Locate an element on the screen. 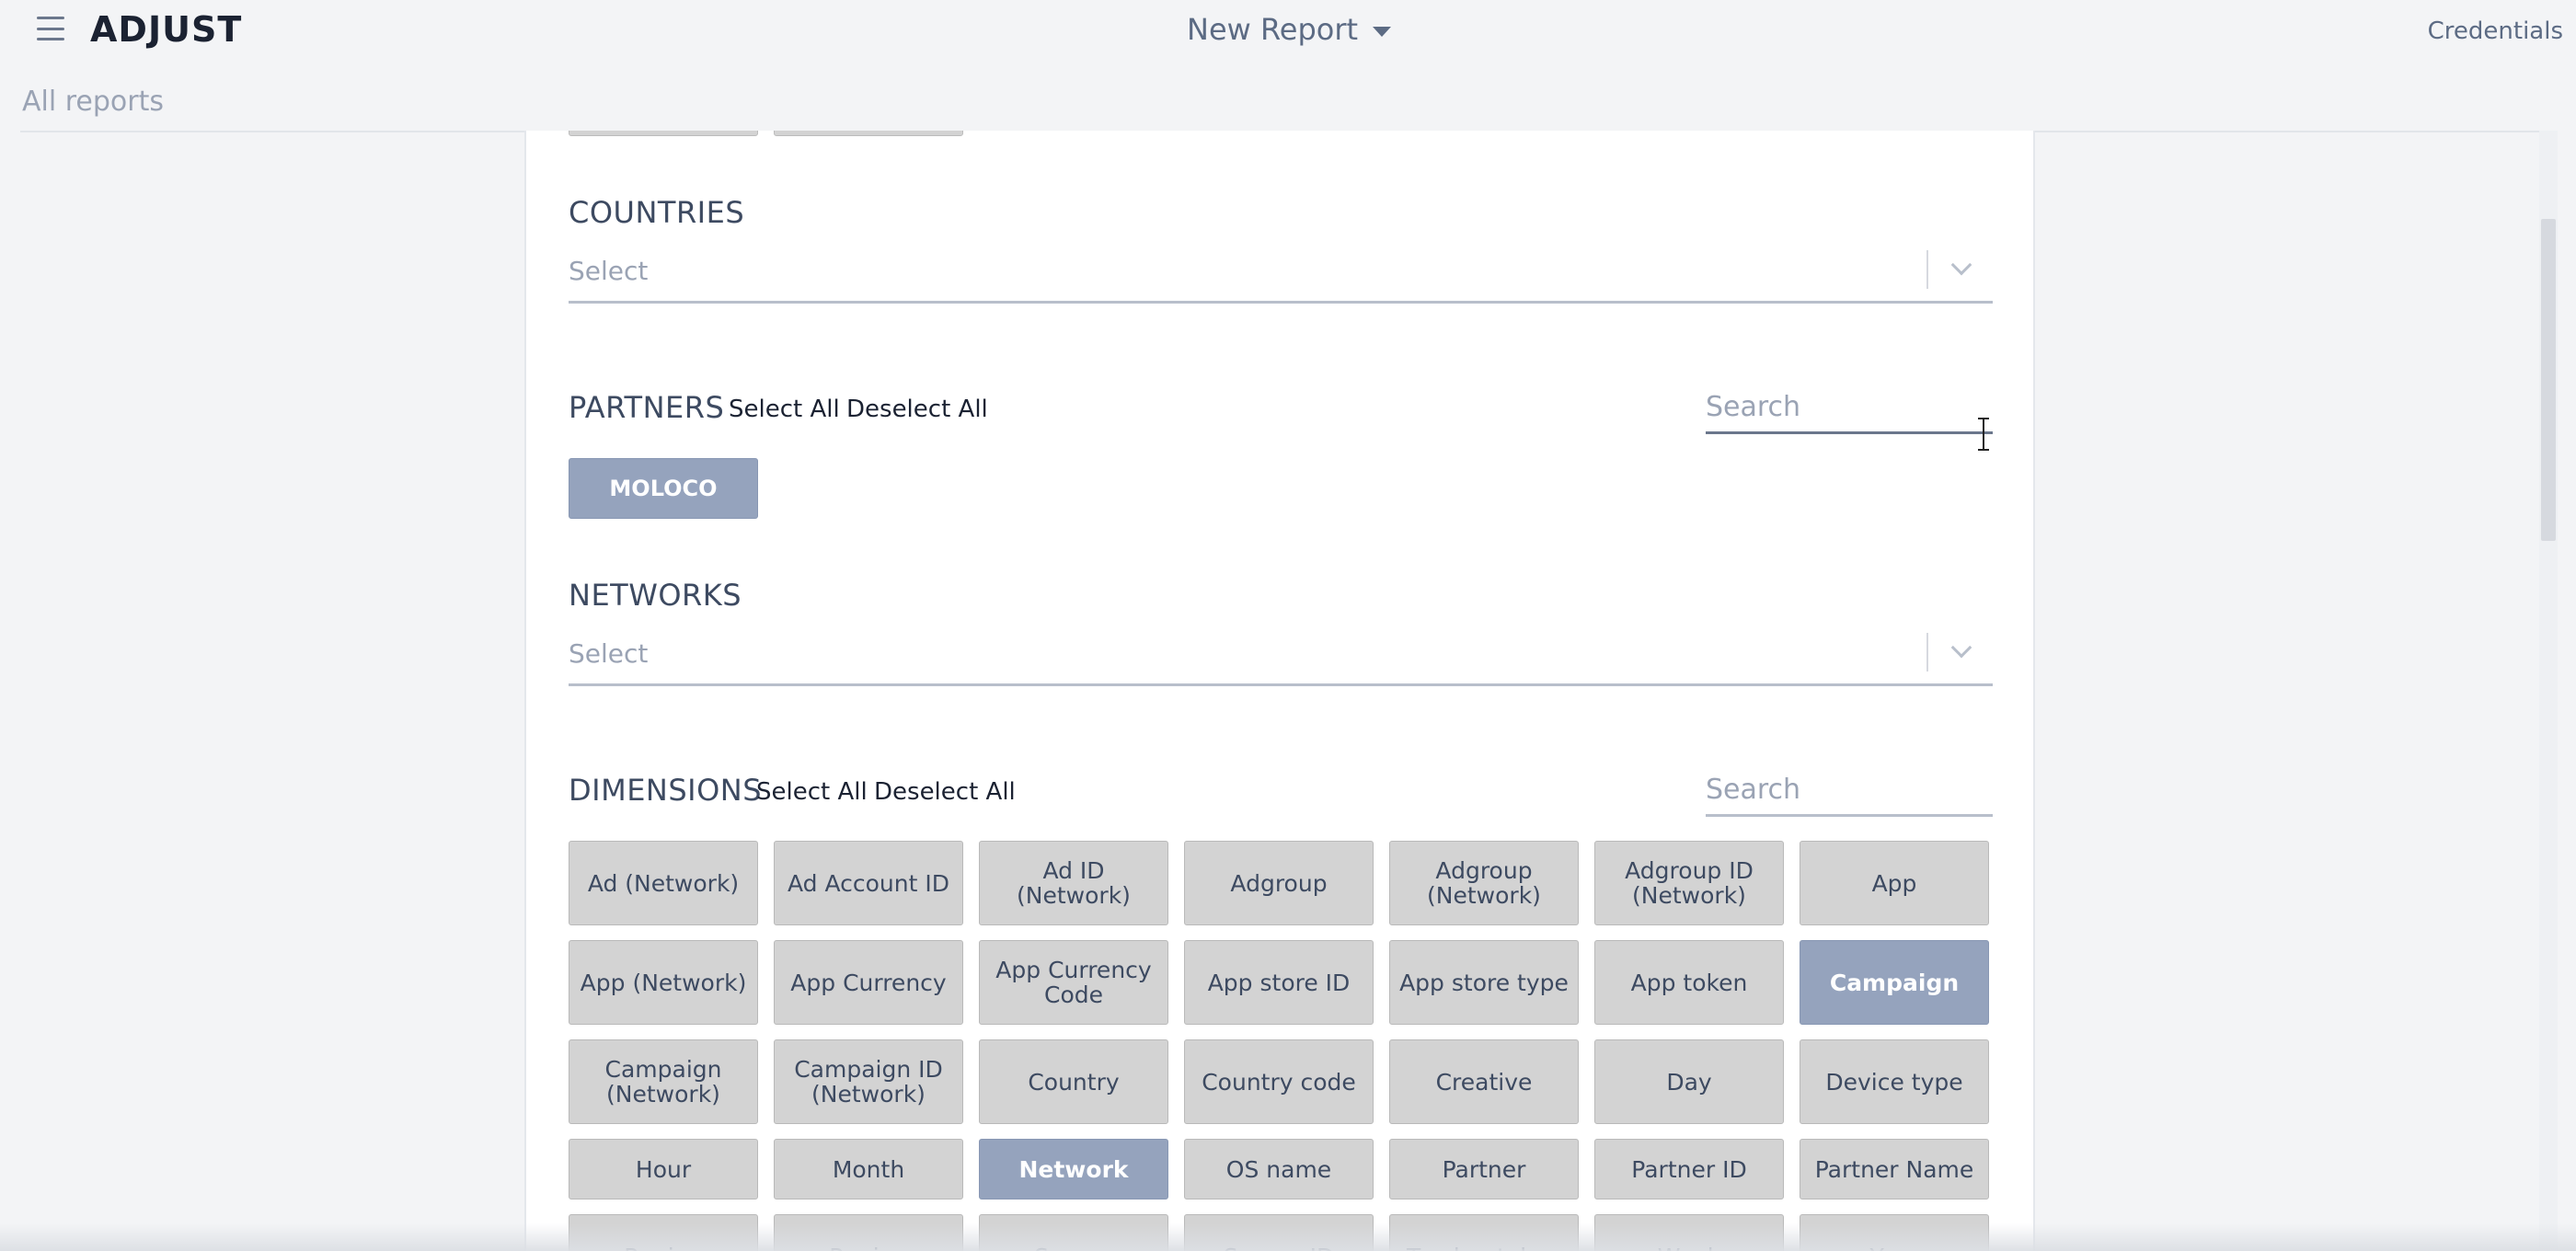 This screenshot has height=1251, width=2576. countries-placeholder: Select is located at coordinates (609, 271).